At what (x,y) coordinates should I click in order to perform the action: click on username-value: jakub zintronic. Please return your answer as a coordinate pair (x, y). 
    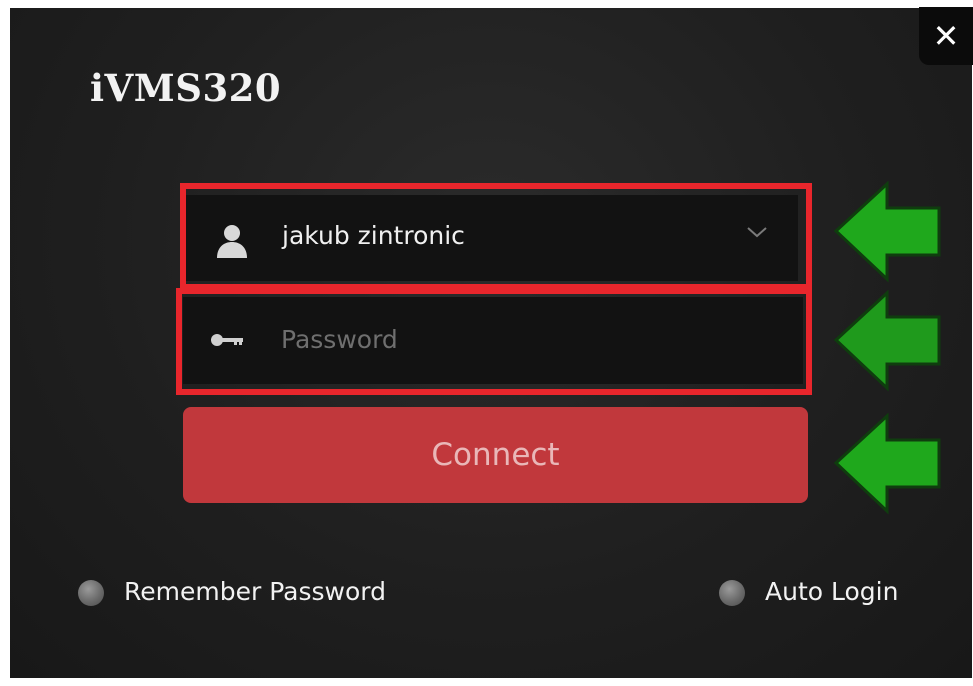
    Looking at the image, I should click on (373, 235).